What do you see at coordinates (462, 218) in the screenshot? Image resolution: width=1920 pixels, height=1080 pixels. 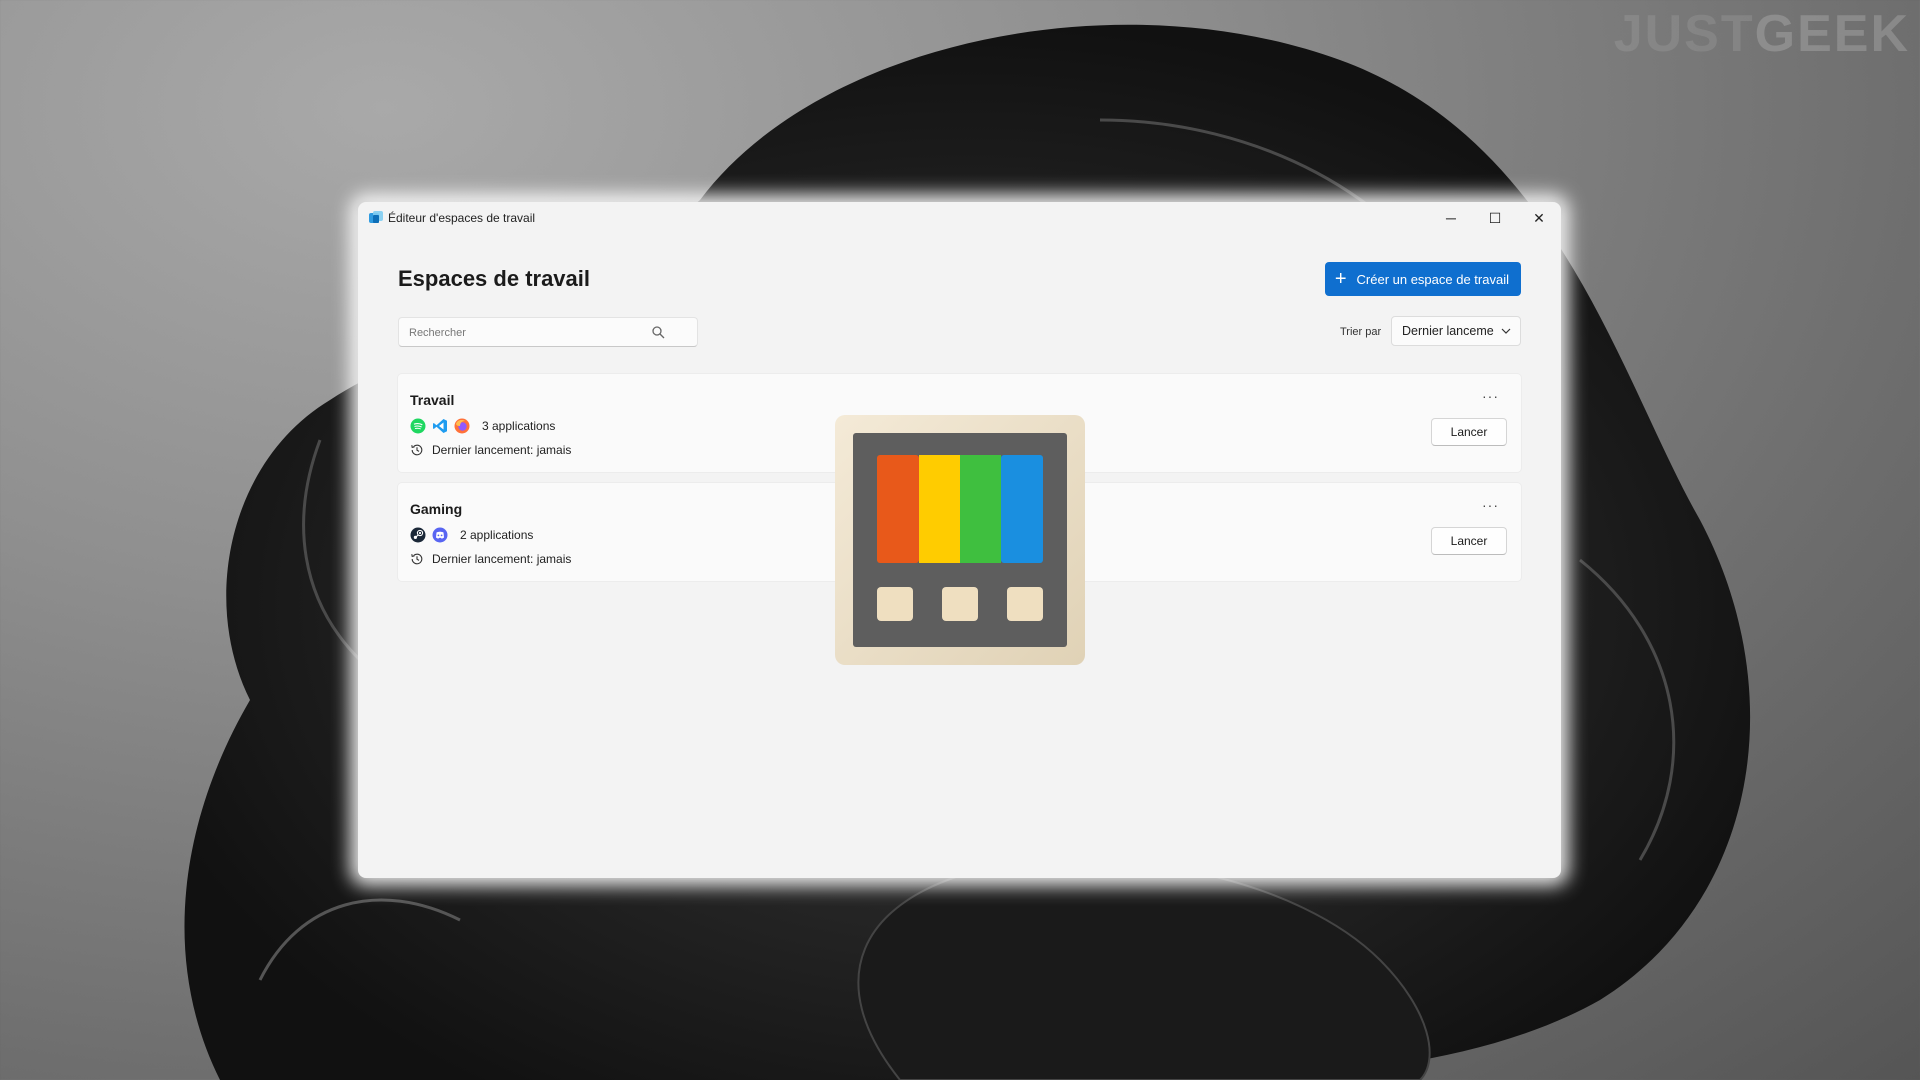 I see `window-title: Éditeur d'espaces de travail` at bounding box center [462, 218].